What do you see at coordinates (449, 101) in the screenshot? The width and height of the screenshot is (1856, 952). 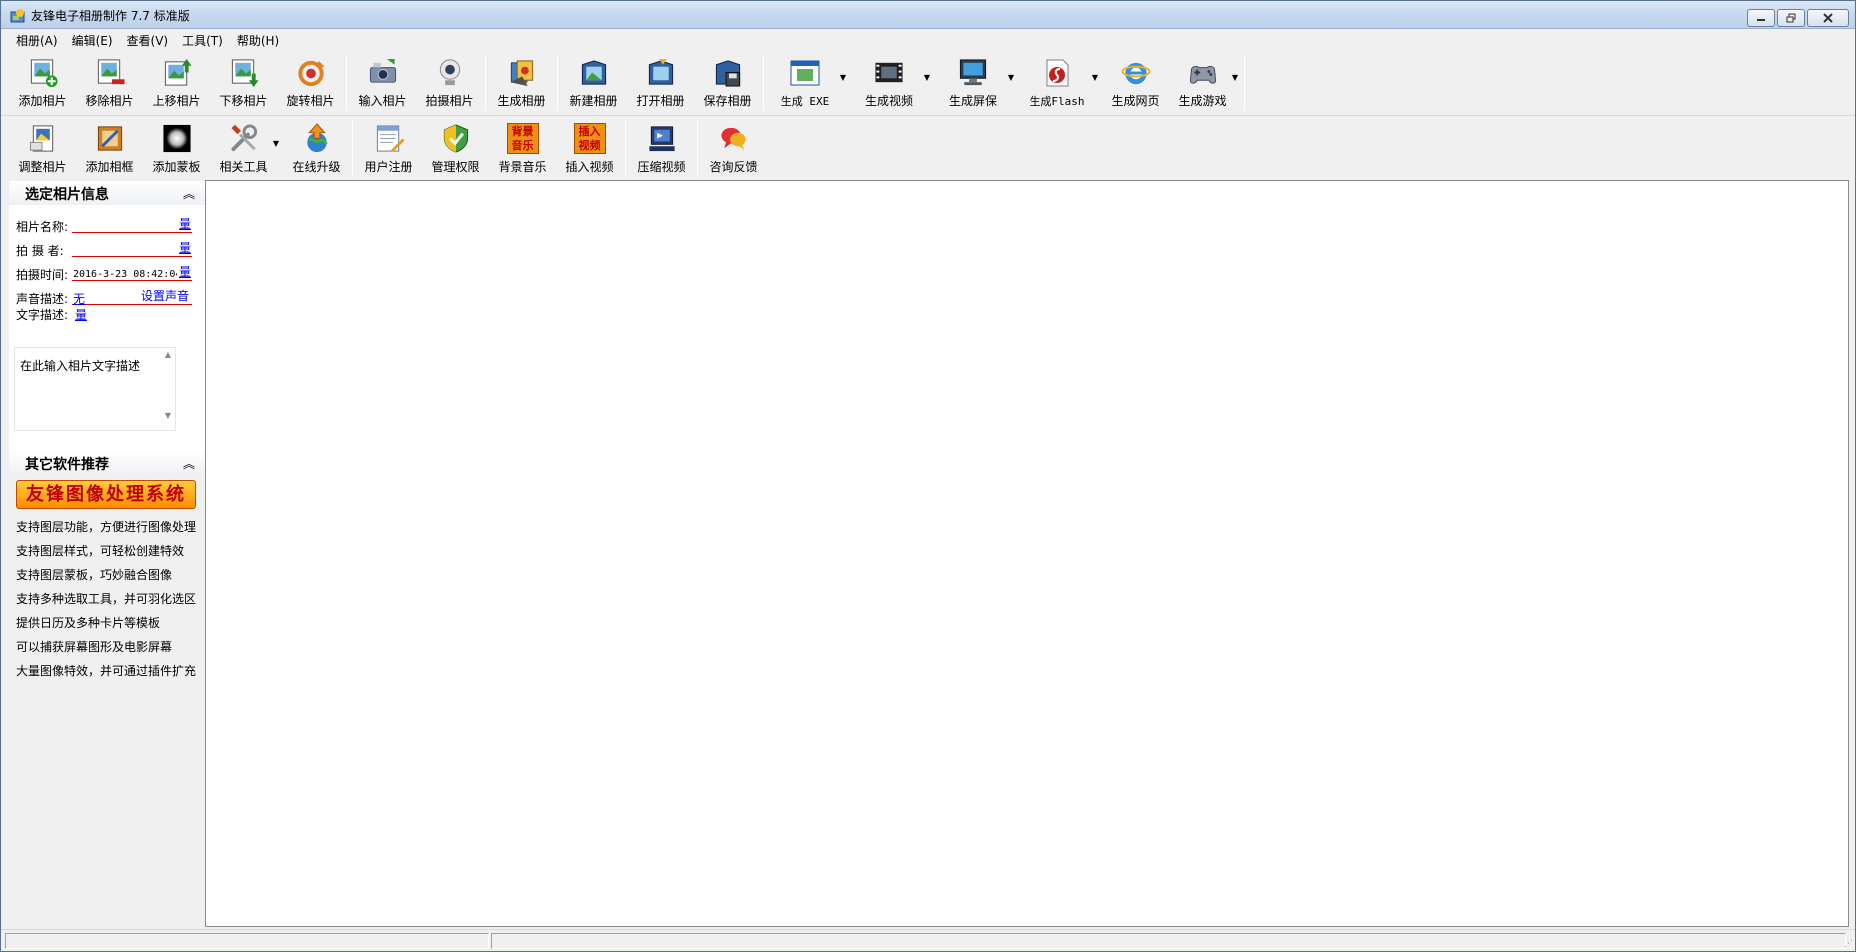 I see `capture-photo-label: 拍摄相片` at bounding box center [449, 101].